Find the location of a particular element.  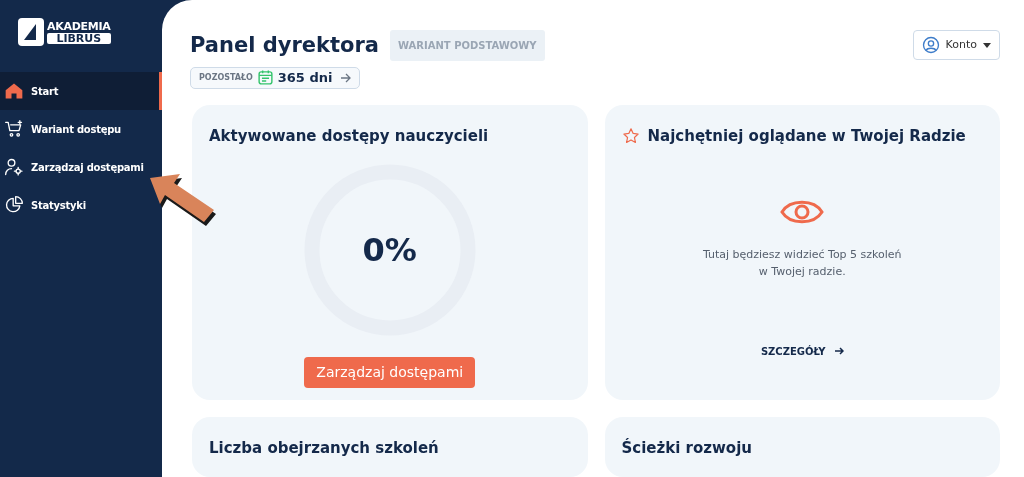

card-title: Liczba obejrzanych szkoleń is located at coordinates (324, 448).